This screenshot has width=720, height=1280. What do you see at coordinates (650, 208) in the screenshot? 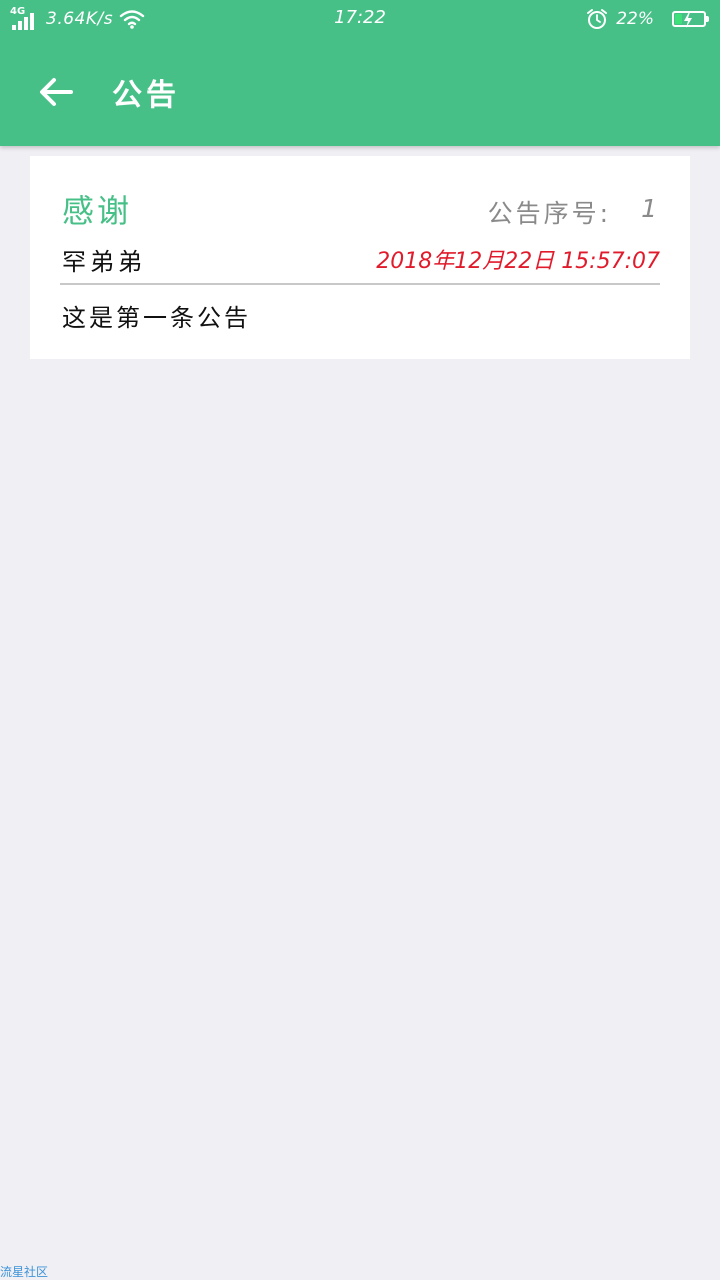
I see `seq-value: 1` at bounding box center [650, 208].